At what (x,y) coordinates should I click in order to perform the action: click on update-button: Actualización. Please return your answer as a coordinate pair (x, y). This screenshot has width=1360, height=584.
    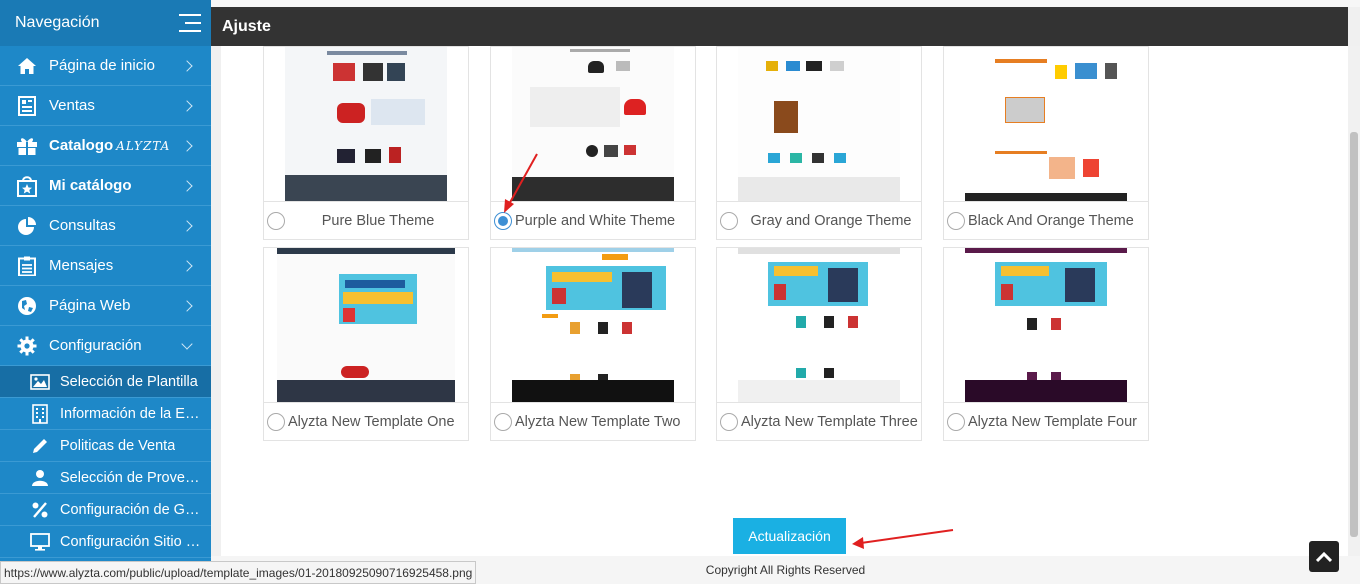
    Looking at the image, I should click on (789, 536).